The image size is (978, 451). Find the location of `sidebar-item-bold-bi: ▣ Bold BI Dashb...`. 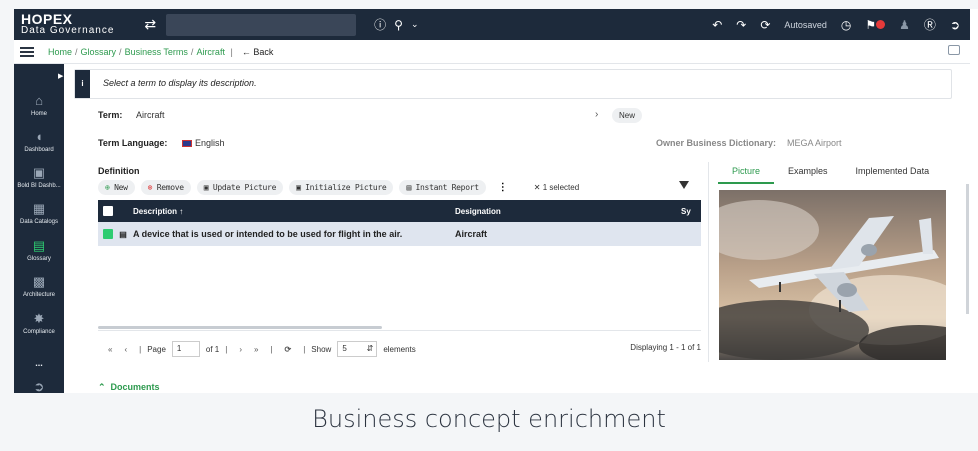

sidebar-item-bold-bi: ▣ Bold BI Dashb... is located at coordinates (39, 177).